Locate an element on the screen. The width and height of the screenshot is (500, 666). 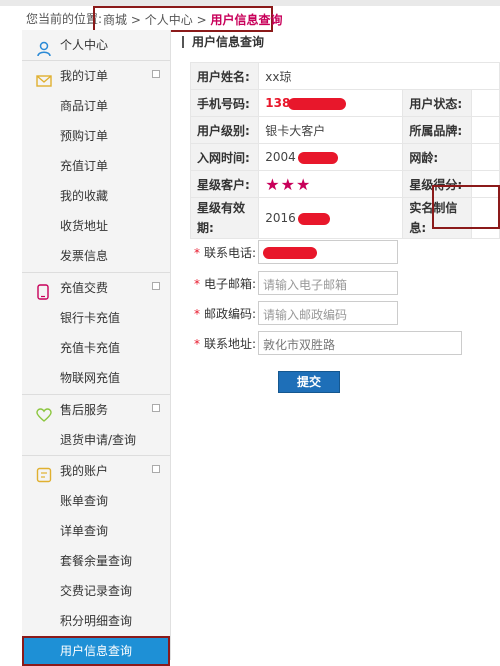
real-name-label-cont: 息: is located at coordinates (418, 228).